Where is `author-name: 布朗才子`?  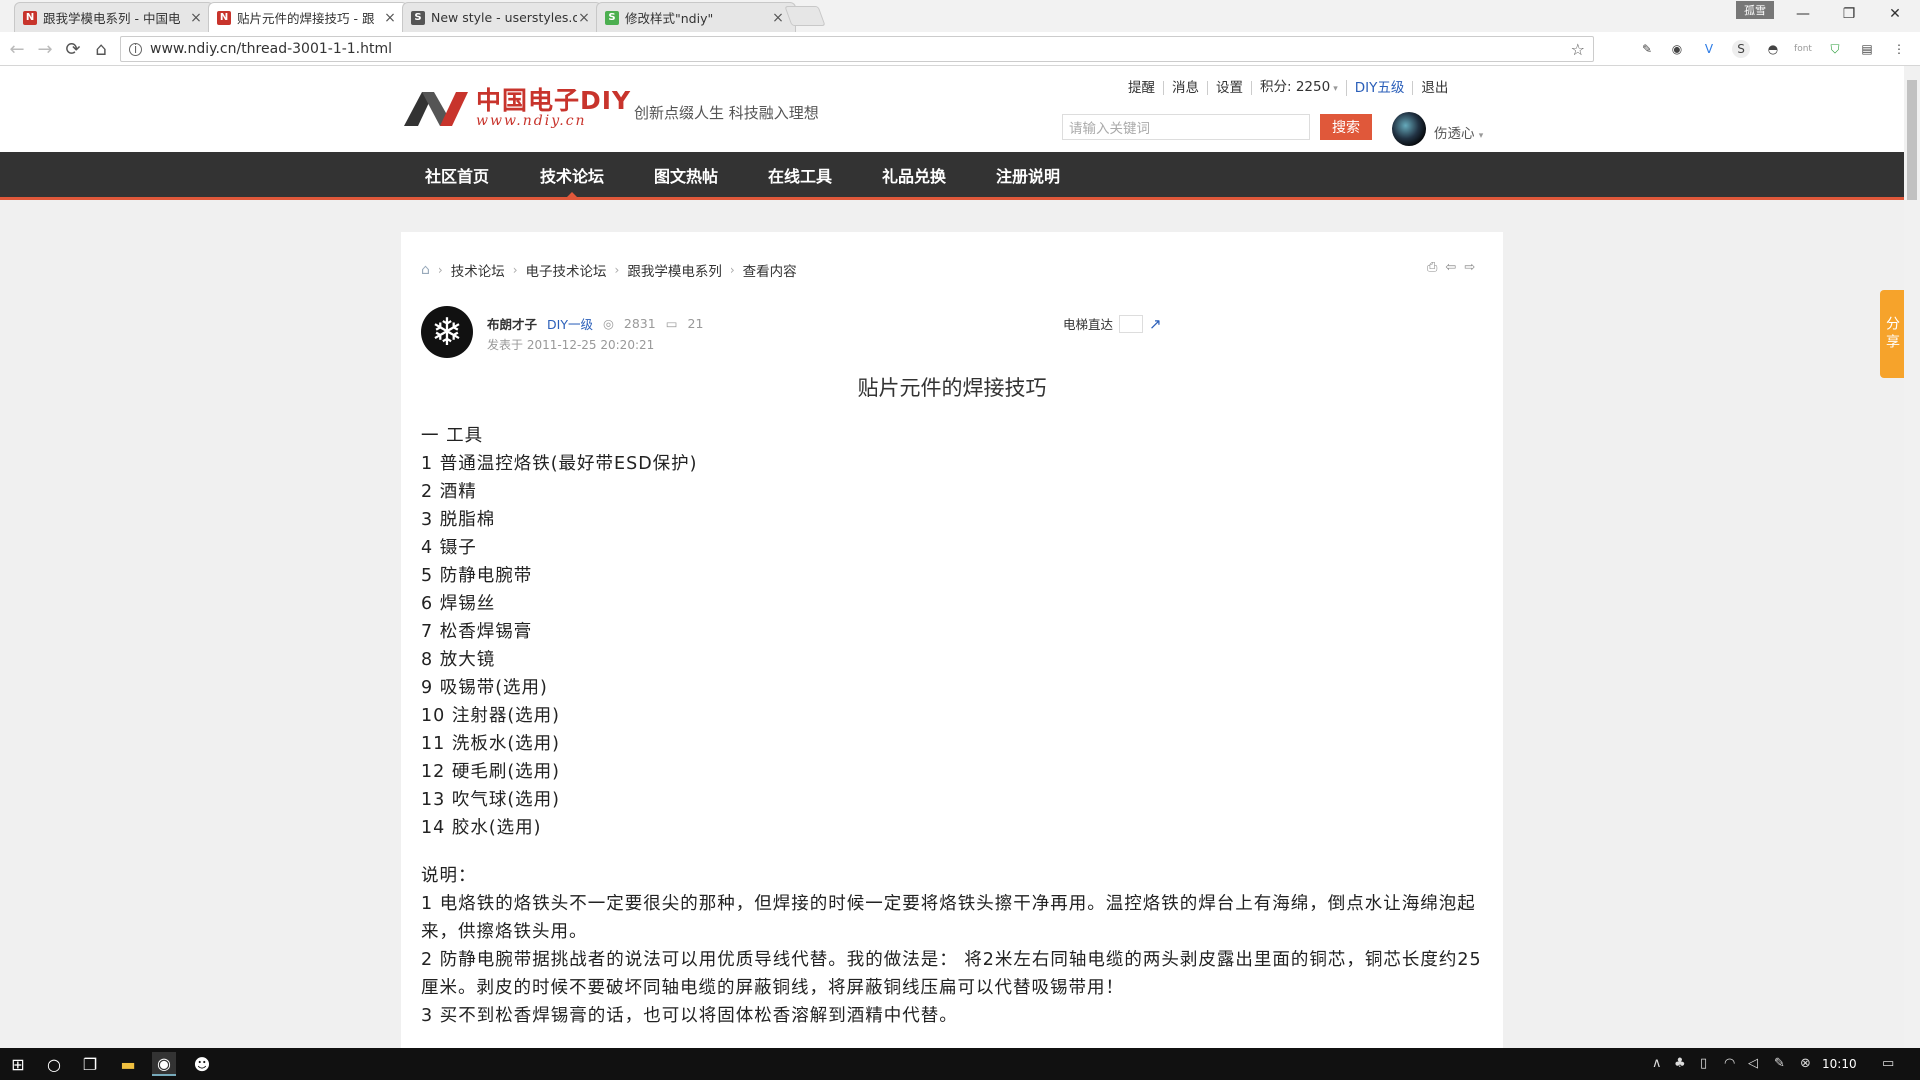
author-name: 布朗才子 is located at coordinates (512, 323).